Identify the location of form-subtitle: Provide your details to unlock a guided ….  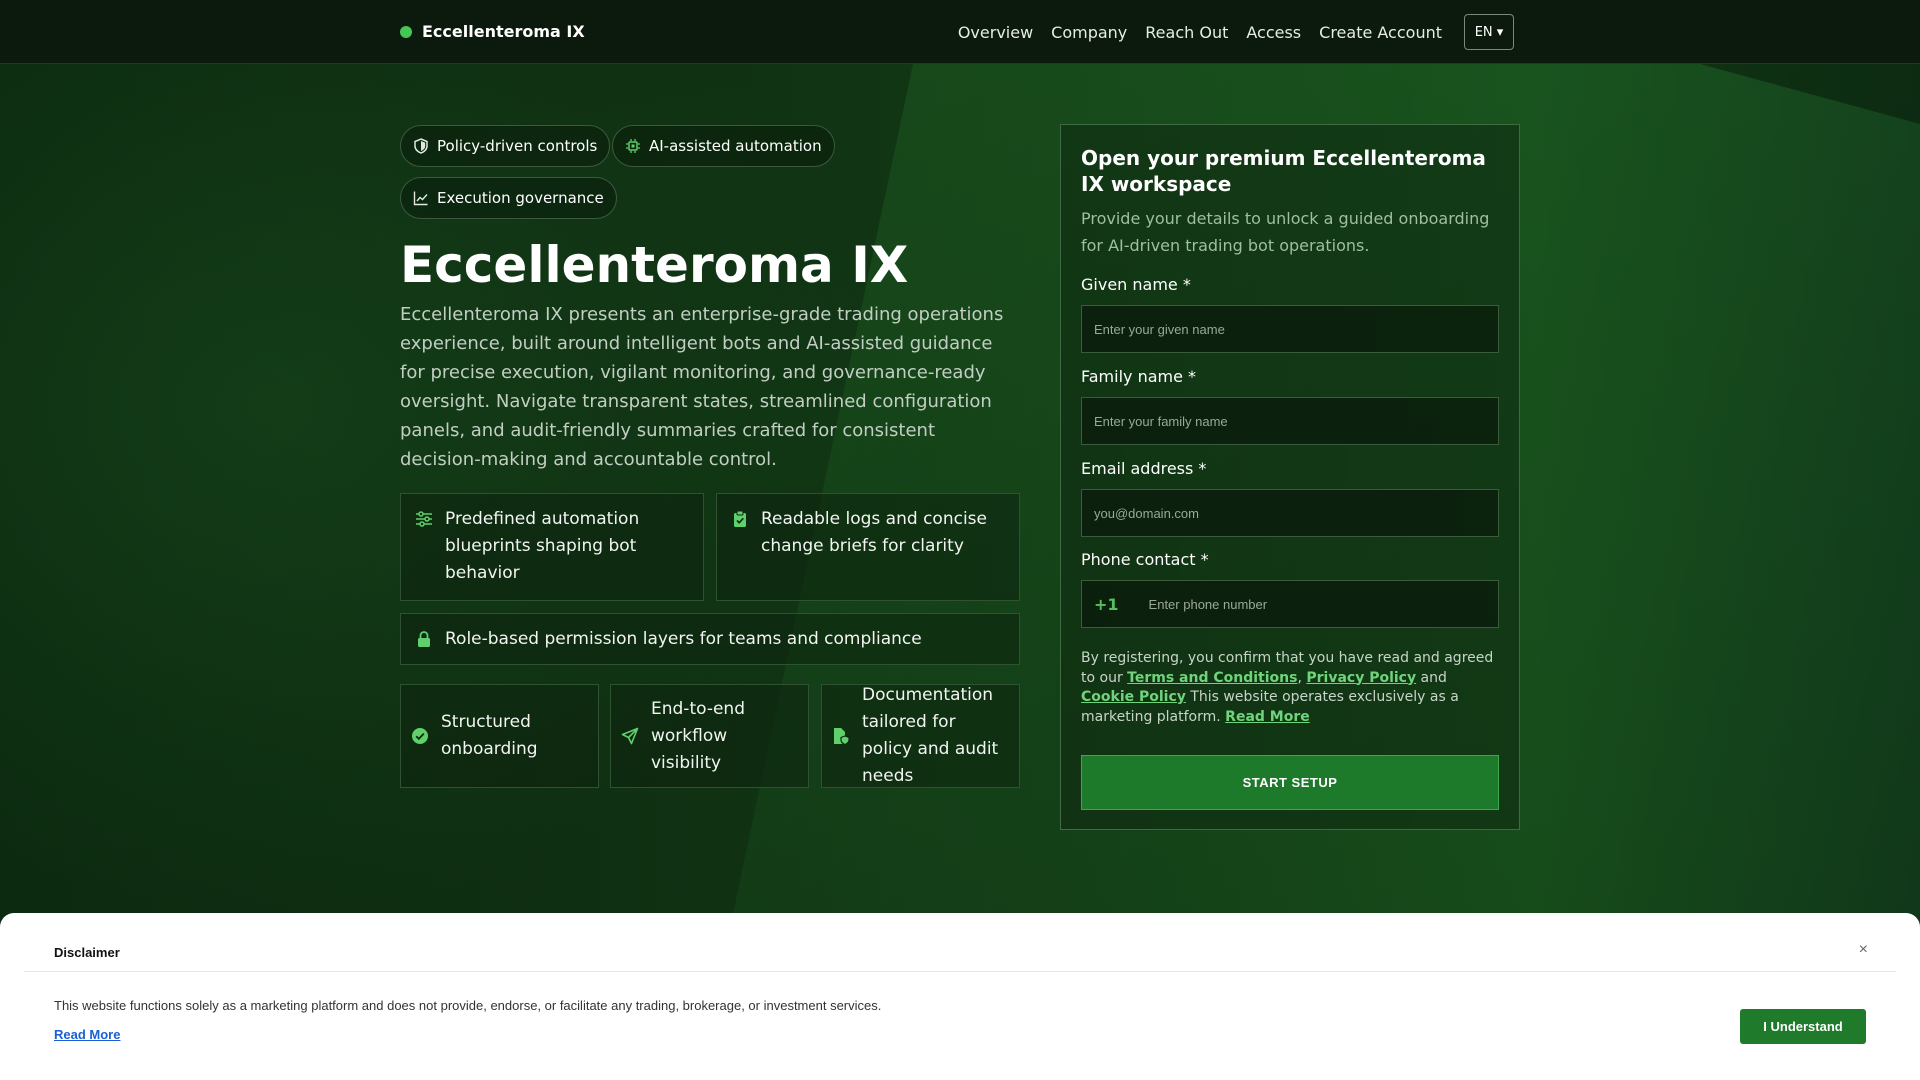
(1285, 232).